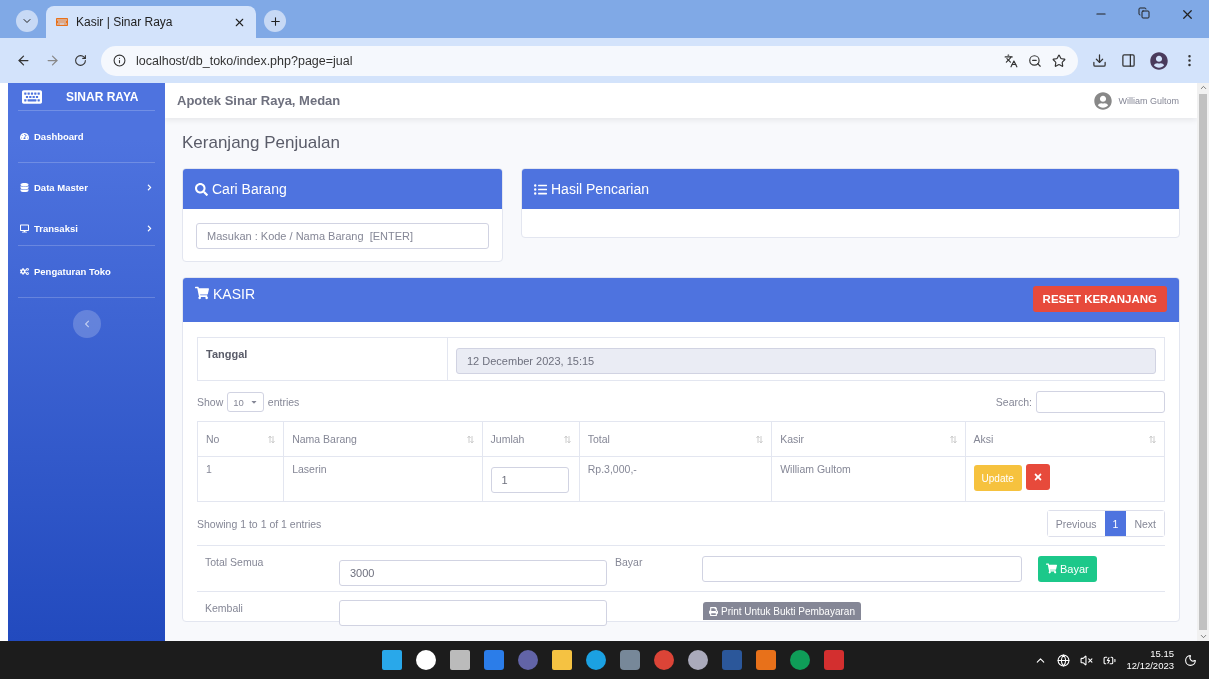 The height and width of the screenshot is (679, 1209). I want to click on date-label: Tanggal, so click(323, 359).